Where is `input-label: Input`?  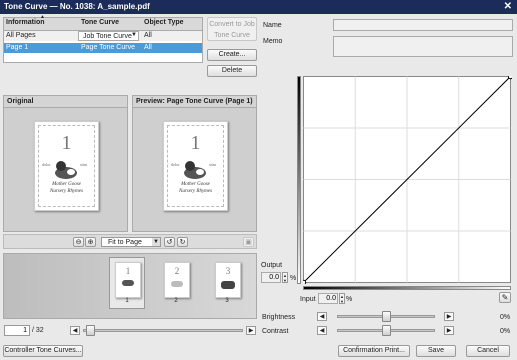
input-label: Input is located at coordinates (308, 299).